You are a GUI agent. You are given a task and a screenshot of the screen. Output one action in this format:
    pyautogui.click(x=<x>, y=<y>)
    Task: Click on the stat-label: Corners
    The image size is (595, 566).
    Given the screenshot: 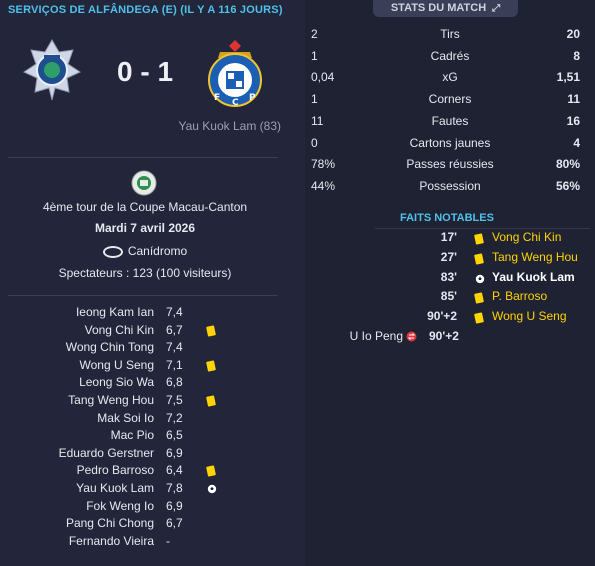 What is the action you would take?
    pyautogui.click(x=450, y=99)
    